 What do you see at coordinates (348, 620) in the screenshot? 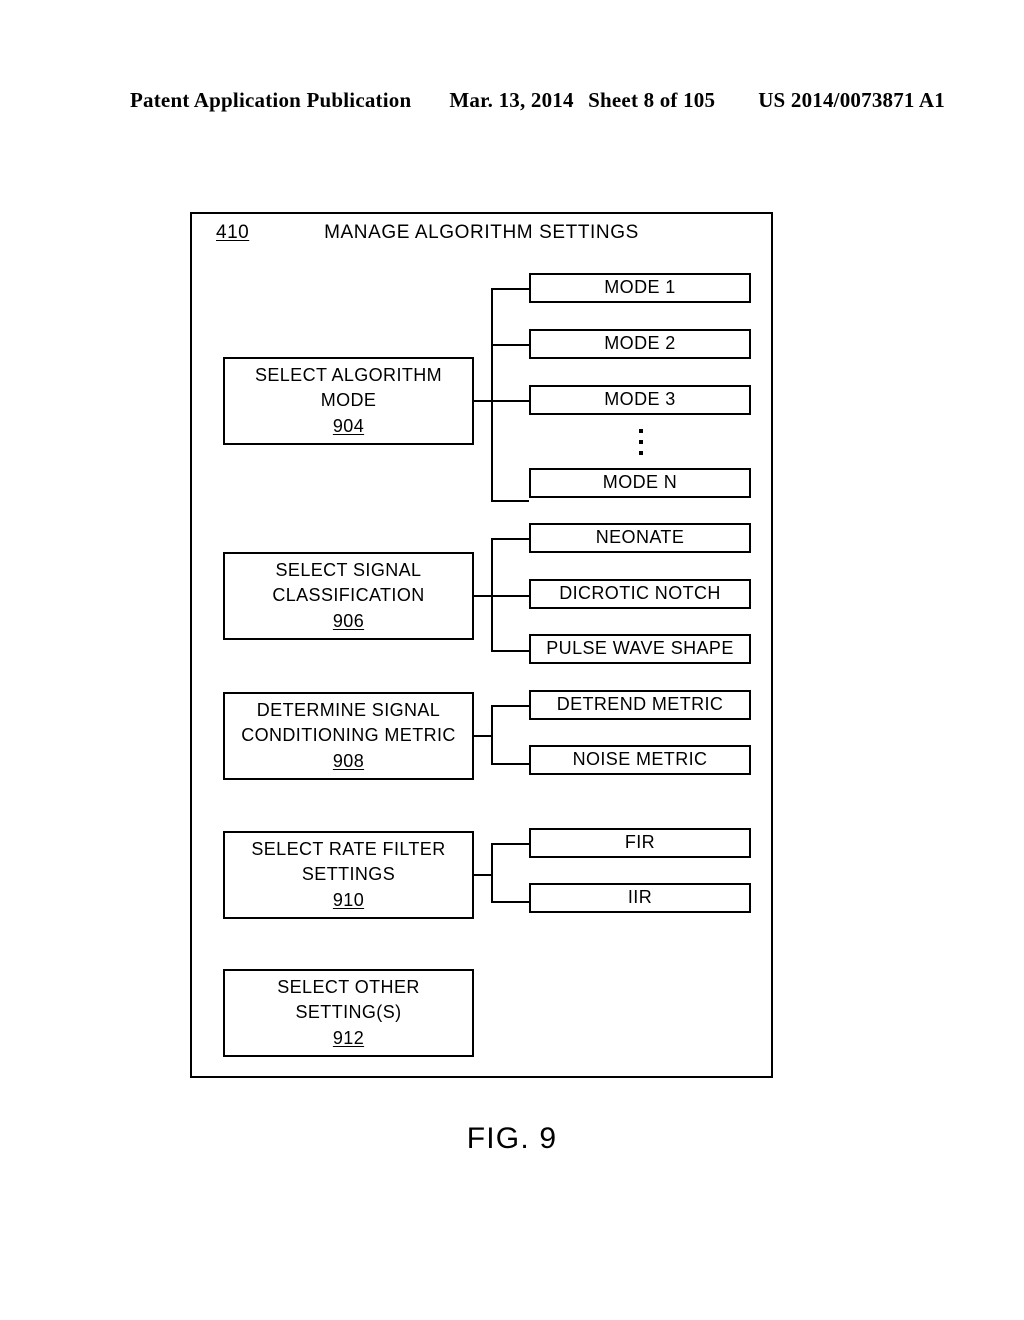
I see `block-reference-numeral: 906` at bounding box center [348, 620].